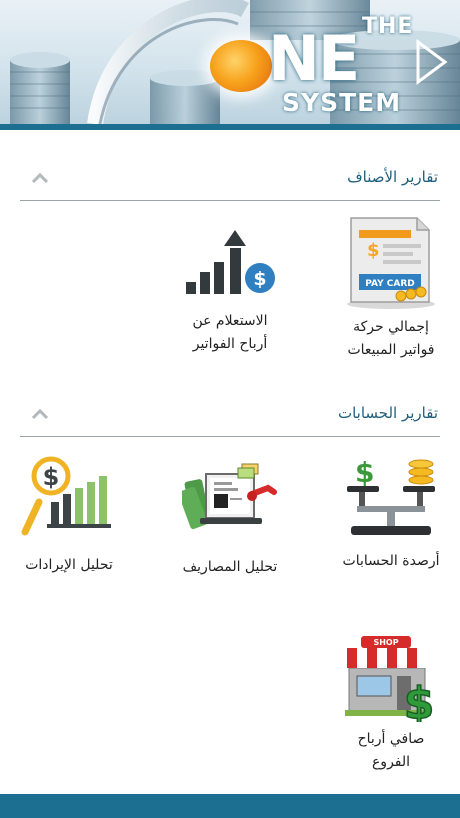 This screenshot has height=818, width=460. I want to click on tile-label: الاستعلام عن أرباح الفواتير, so click(230, 332).